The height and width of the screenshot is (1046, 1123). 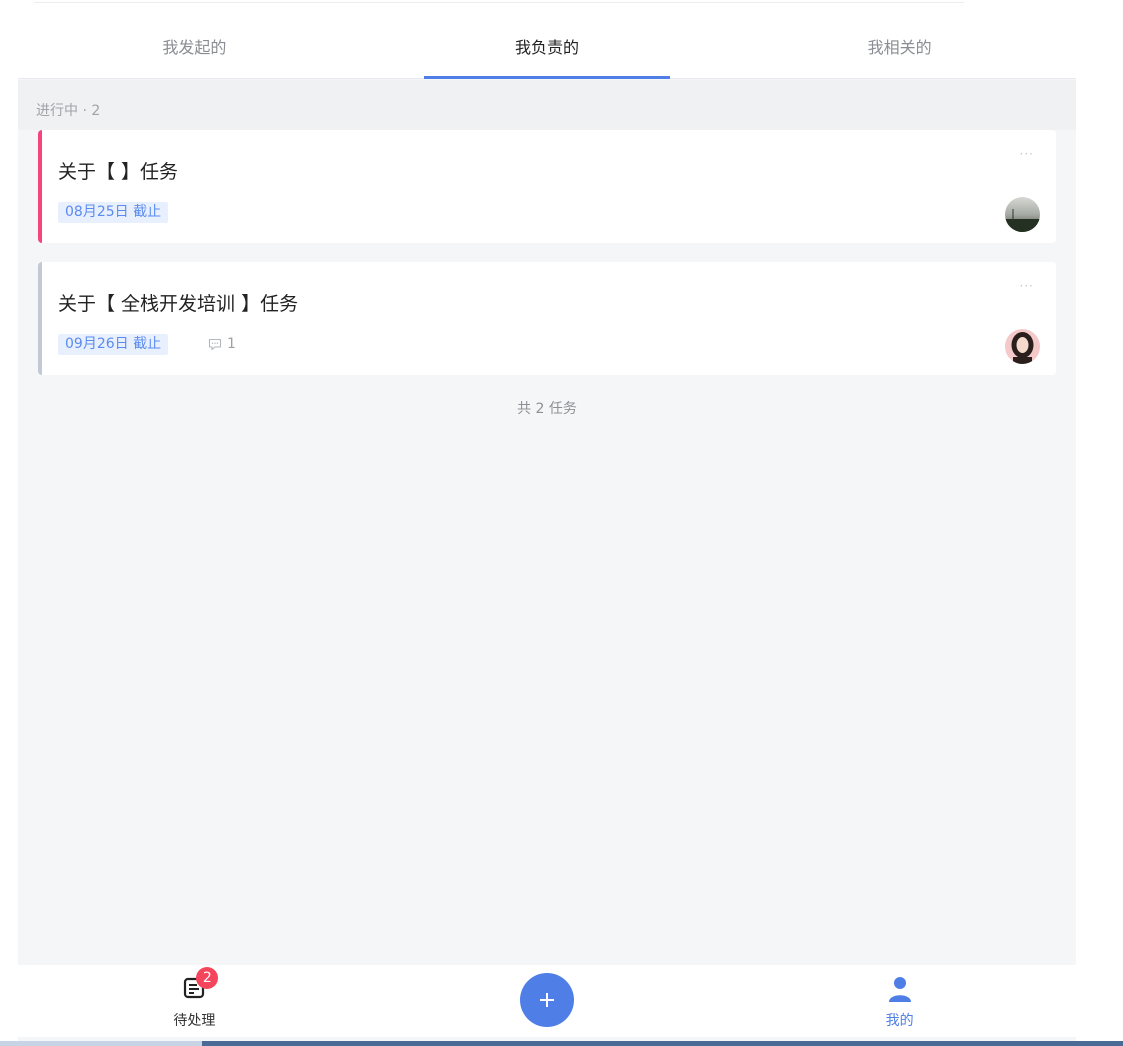 I want to click on nav-add, so click(x=547, y=1001).